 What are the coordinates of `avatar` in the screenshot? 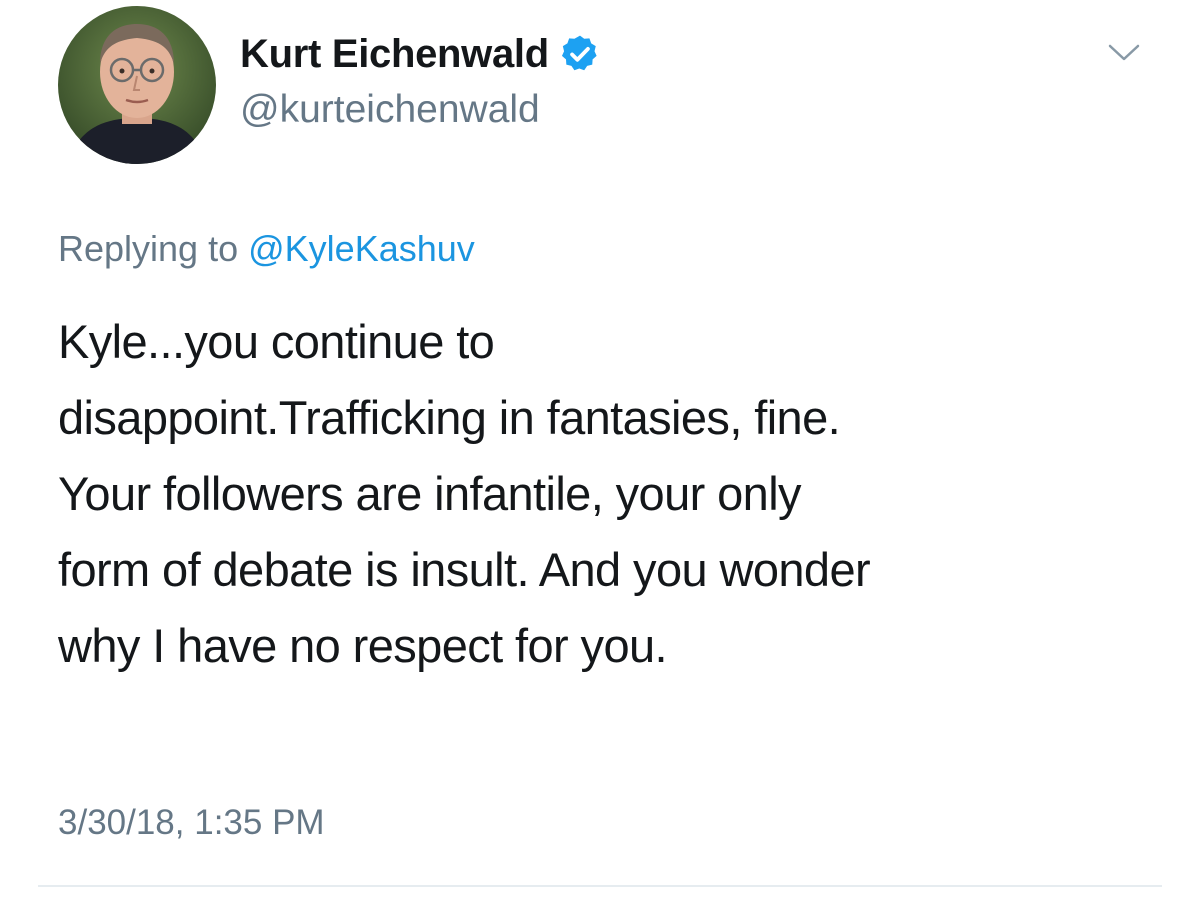 It's located at (137, 85).